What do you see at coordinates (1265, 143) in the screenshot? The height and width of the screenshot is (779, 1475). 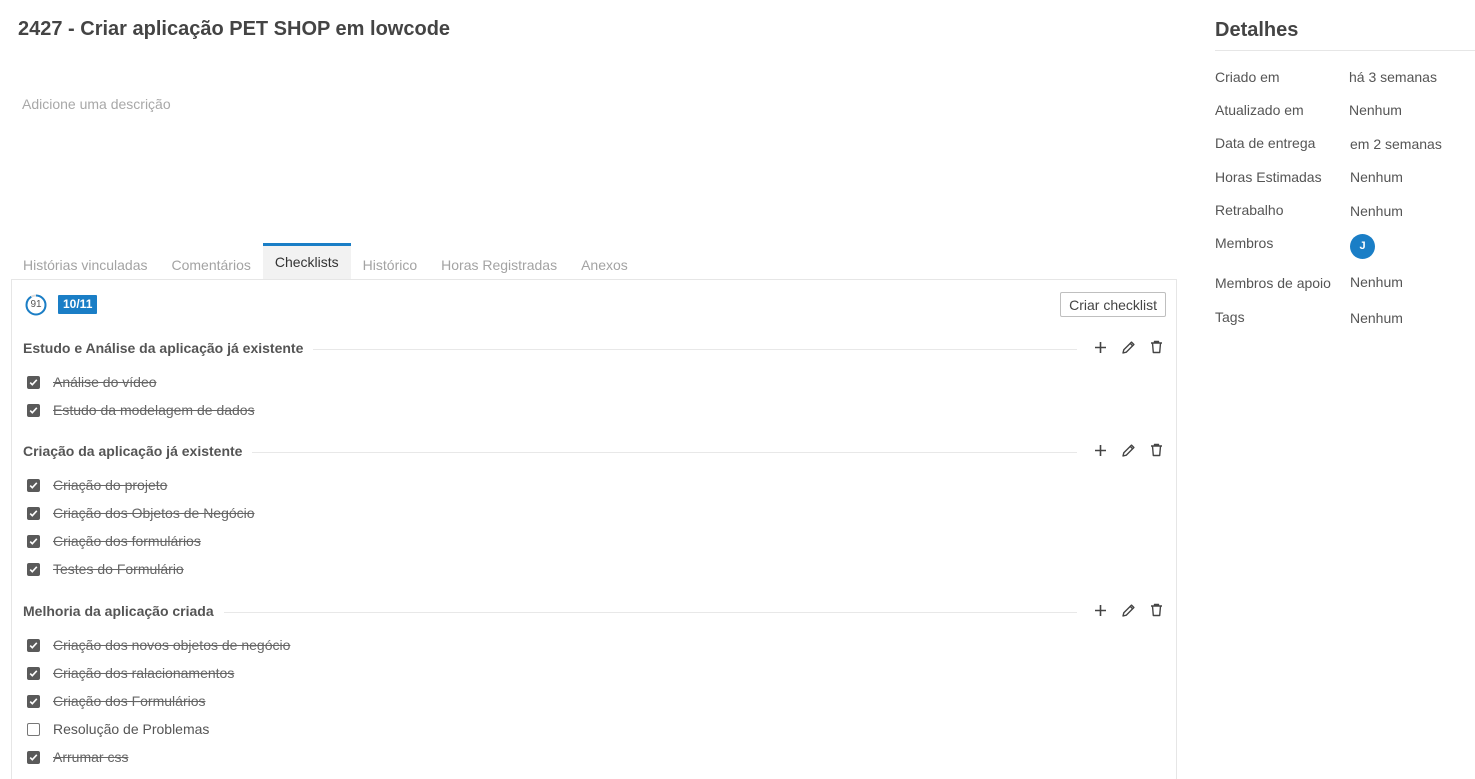 I see `detail-key: Data de entrega` at bounding box center [1265, 143].